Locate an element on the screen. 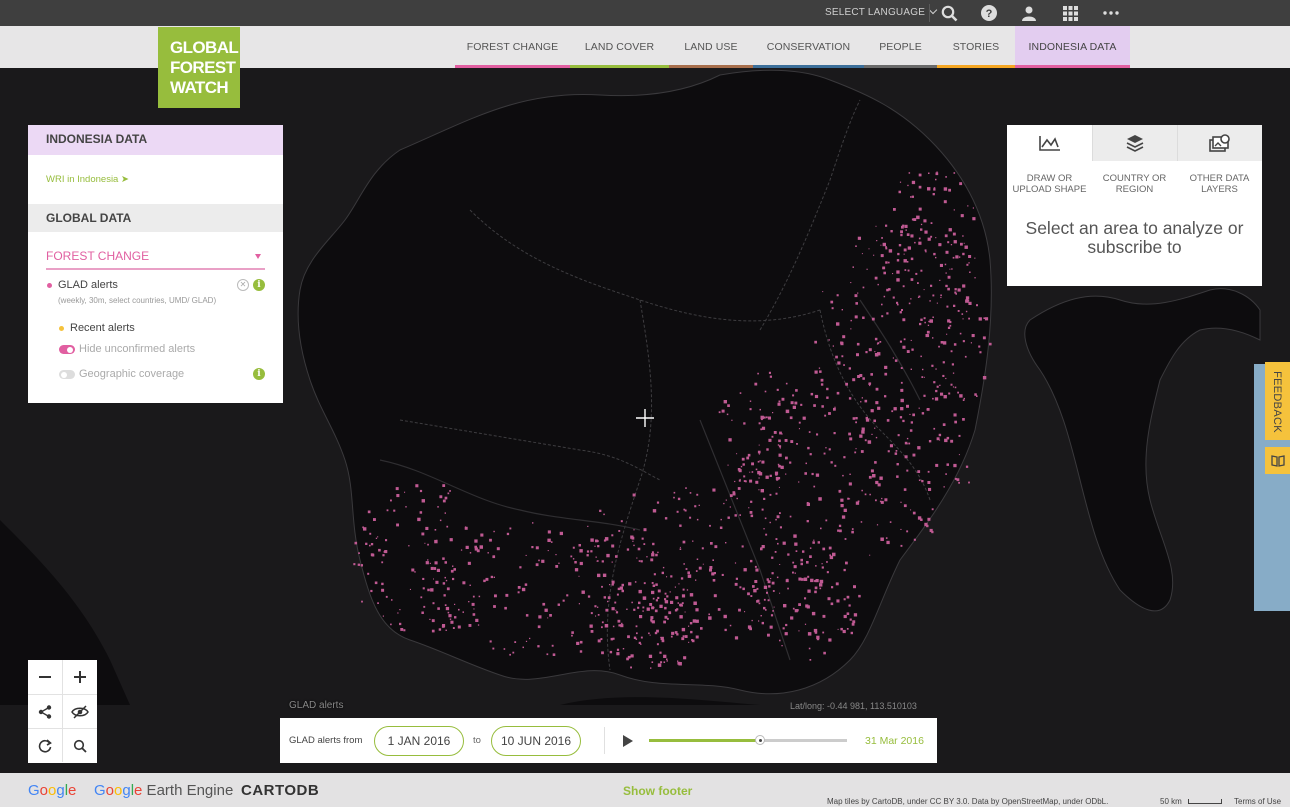 Image resolution: width=1290 pixels, height=807 pixels. language-selector: SELECT LANGUAGE is located at coordinates (881, 11).